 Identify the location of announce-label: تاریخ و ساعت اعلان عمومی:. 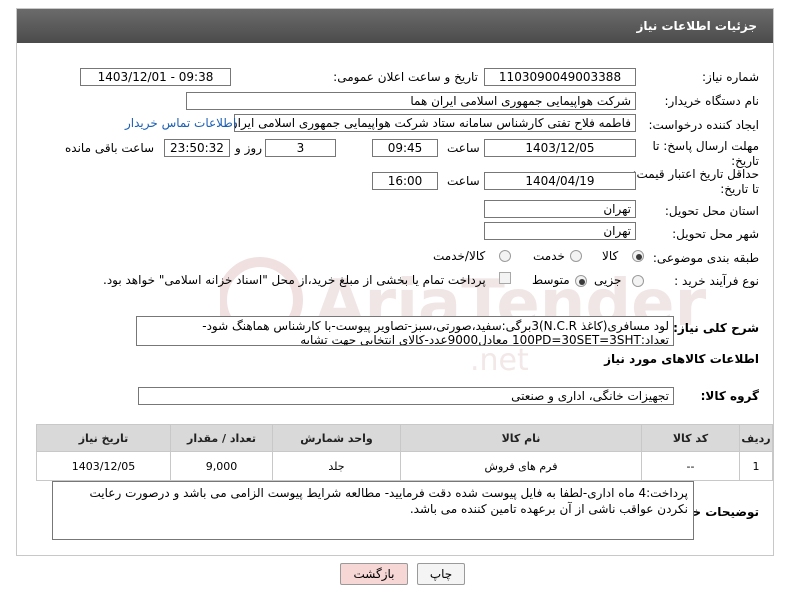
(405, 77).